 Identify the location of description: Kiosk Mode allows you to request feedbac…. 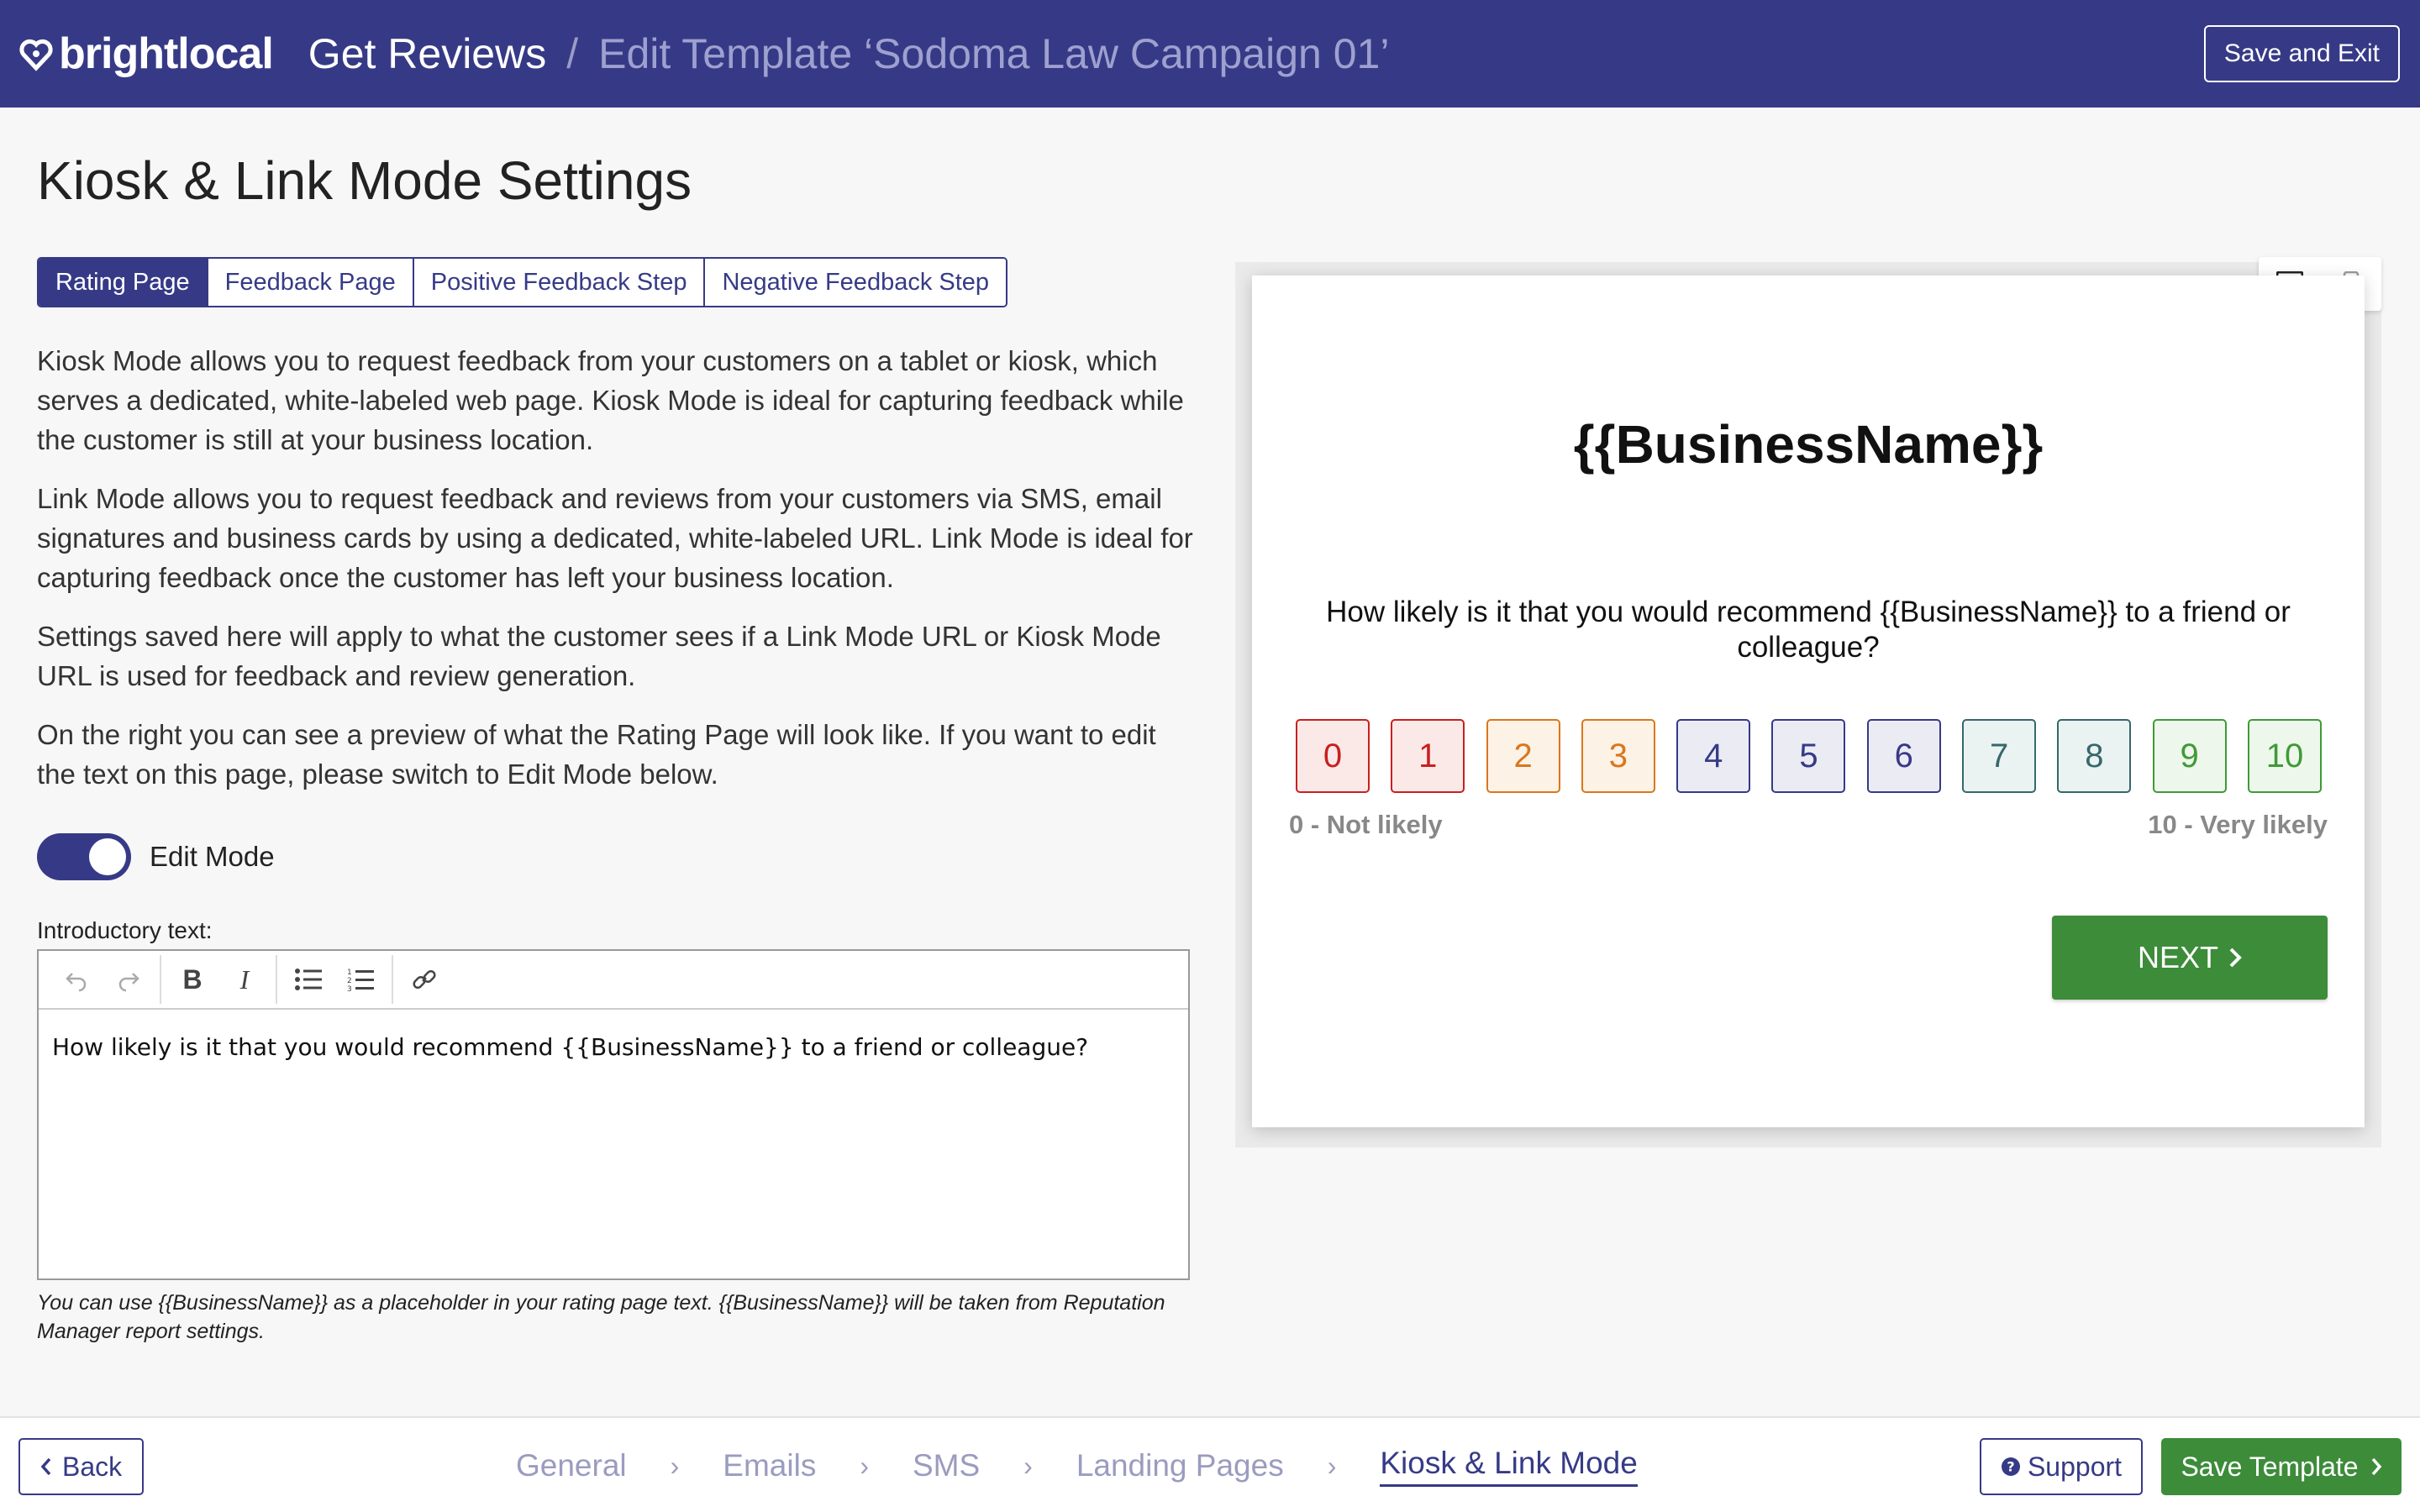
(617, 577).